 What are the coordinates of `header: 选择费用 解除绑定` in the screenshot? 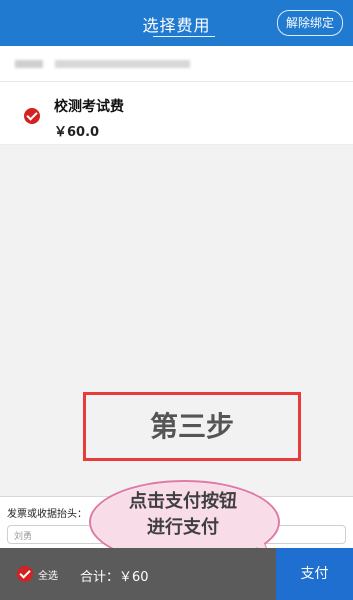 It's located at (176, 23).